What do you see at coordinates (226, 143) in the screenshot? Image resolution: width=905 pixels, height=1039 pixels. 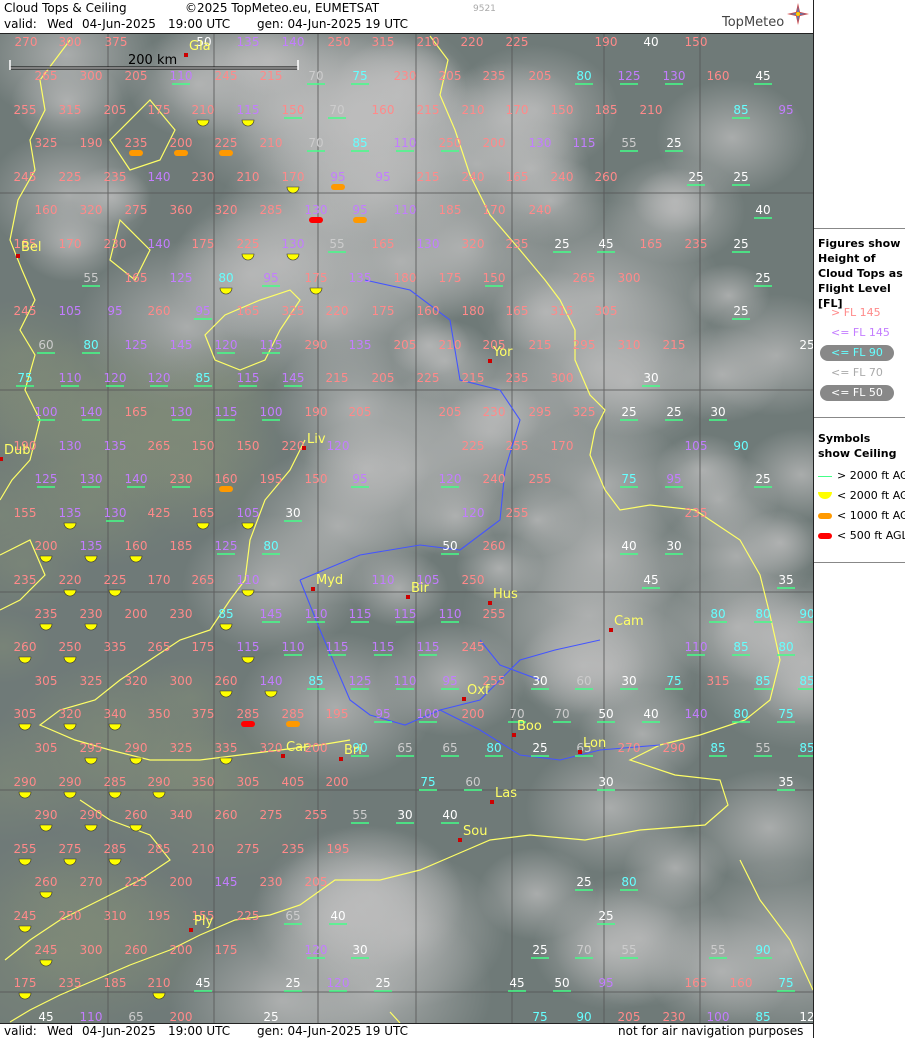 I see `cloud-top-value: 225` at bounding box center [226, 143].